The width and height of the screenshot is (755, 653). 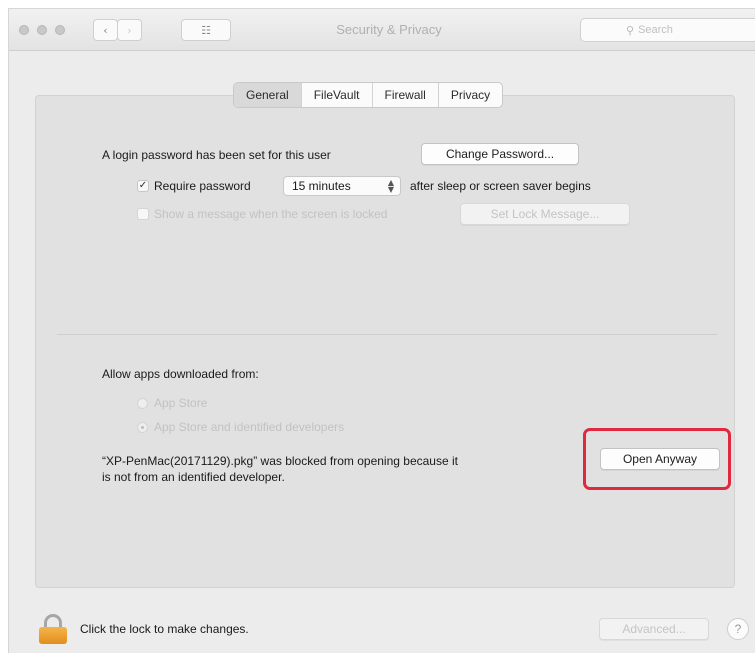 I want to click on radio-app-store, so click(x=142, y=403).